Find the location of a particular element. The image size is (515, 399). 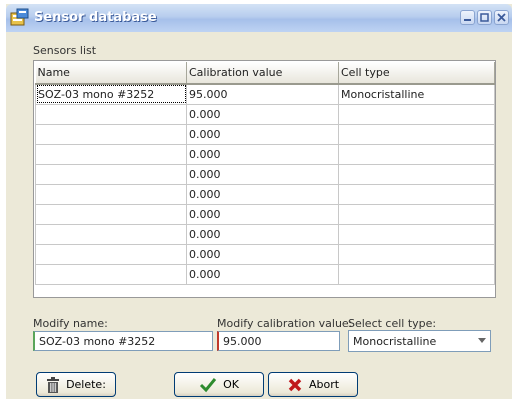

window-title: Sensor database is located at coordinates (95, 17).